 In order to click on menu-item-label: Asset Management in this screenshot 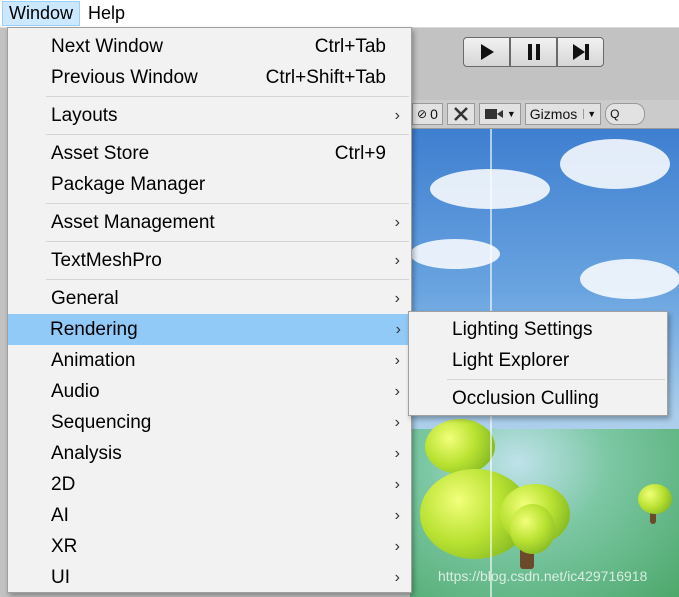, I will do `click(133, 222)`.